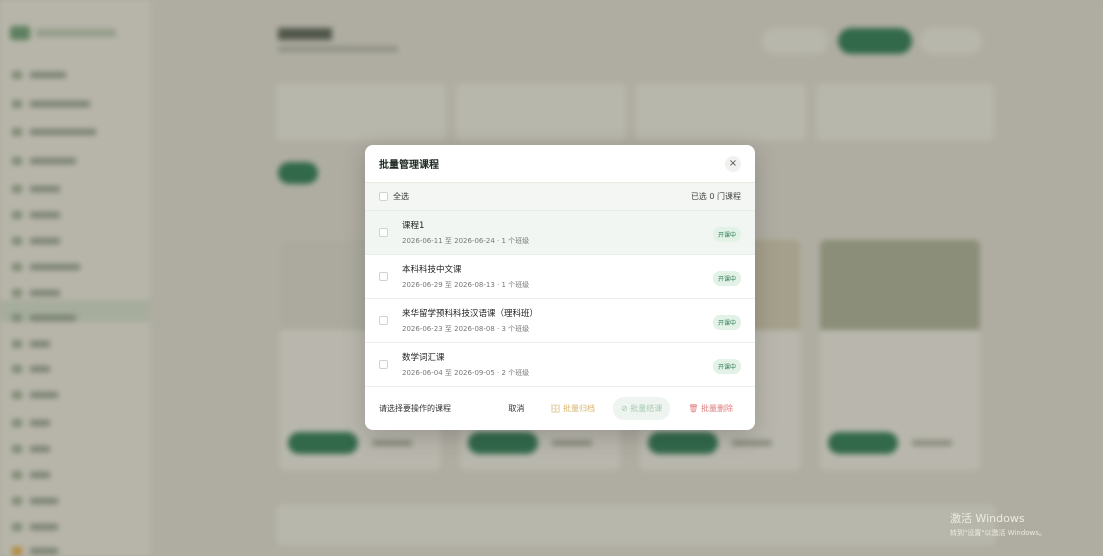 Image resolution: width=1103 pixels, height=556 pixels. I want to click on modal-title: 批量管理课程, so click(409, 165).